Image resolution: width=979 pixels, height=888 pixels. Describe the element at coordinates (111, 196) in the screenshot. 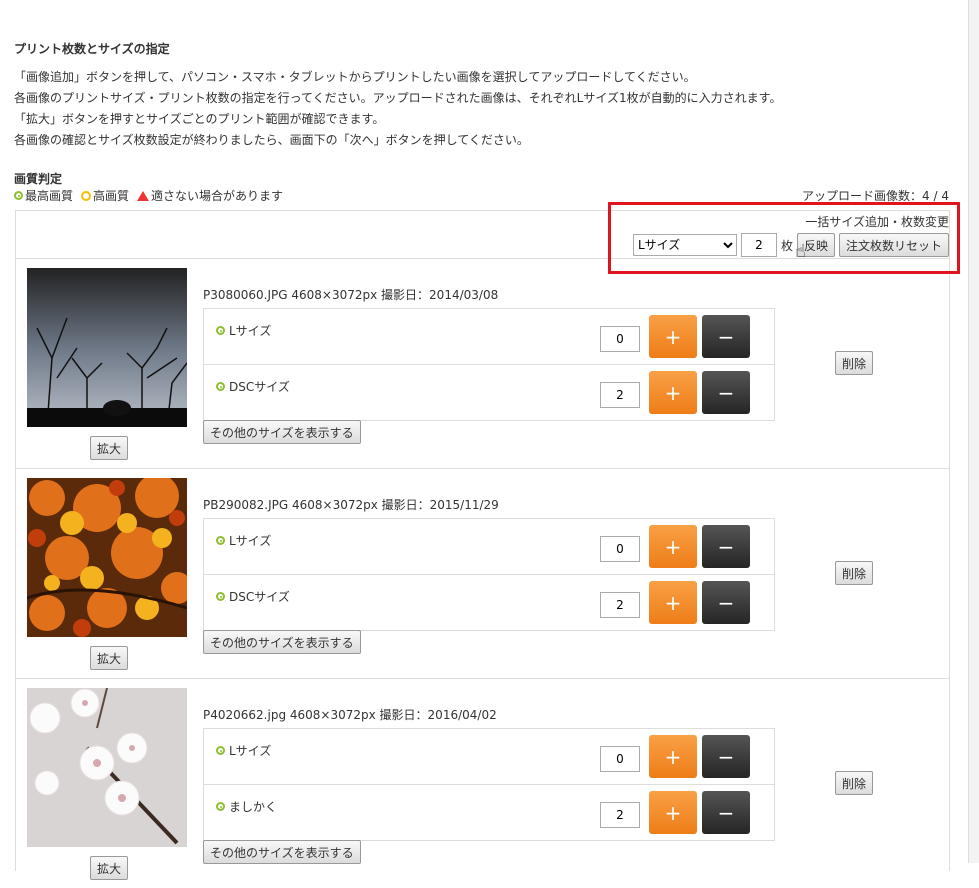

I see `high-quality-label: 高画質` at that location.